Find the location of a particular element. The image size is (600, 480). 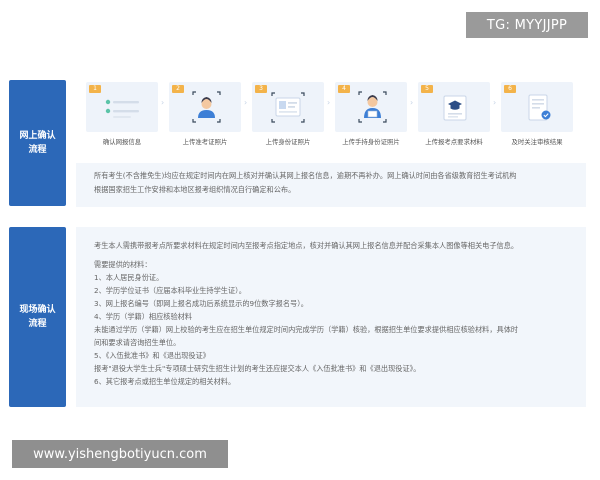

step-4: 4 上传手持身份证照片 is located at coordinates (371, 117).